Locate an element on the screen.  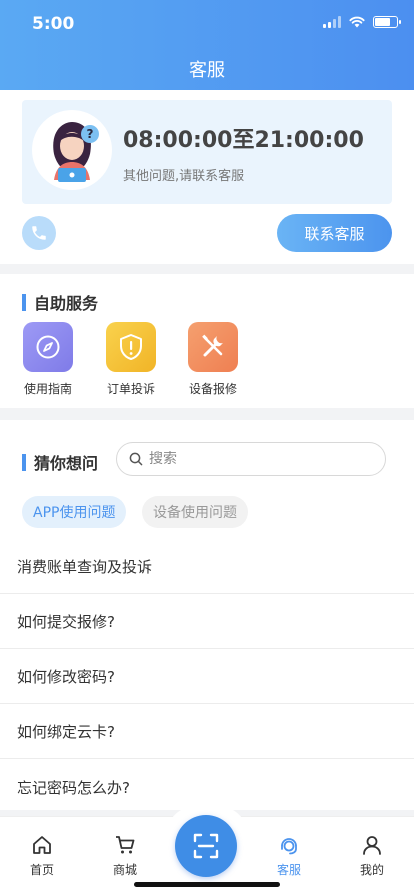
home-indicator is located at coordinates (207, 884).